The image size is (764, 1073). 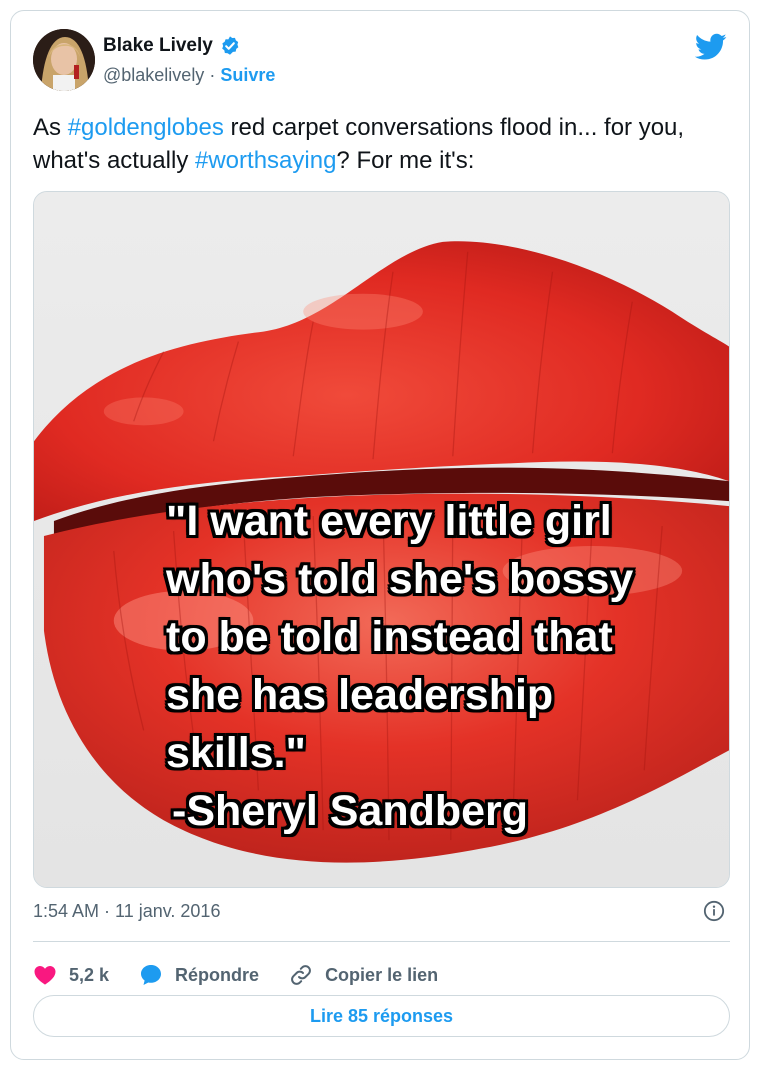 What do you see at coordinates (711, 47) in the screenshot?
I see `twitter-bird-icon` at bounding box center [711, 47].